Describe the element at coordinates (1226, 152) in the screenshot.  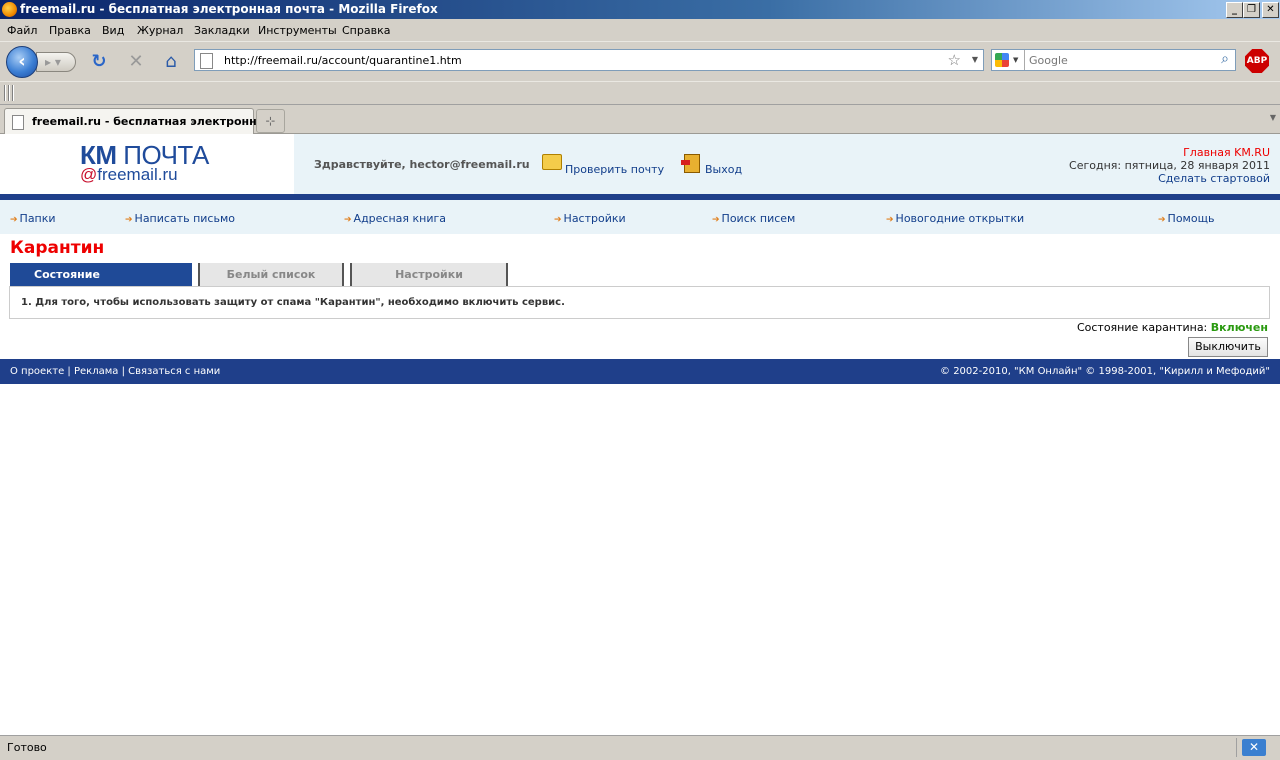
I see `home-link: Главная KM.RU` at that location.